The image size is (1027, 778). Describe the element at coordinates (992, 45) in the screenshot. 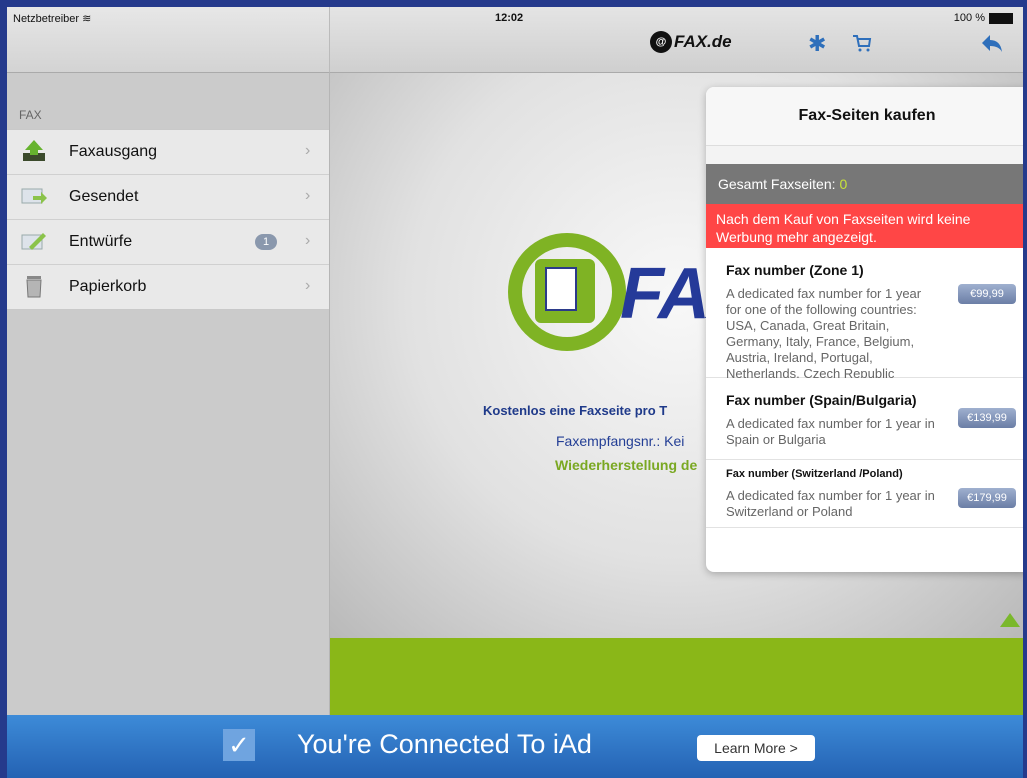

I see `back-icon` at that location.